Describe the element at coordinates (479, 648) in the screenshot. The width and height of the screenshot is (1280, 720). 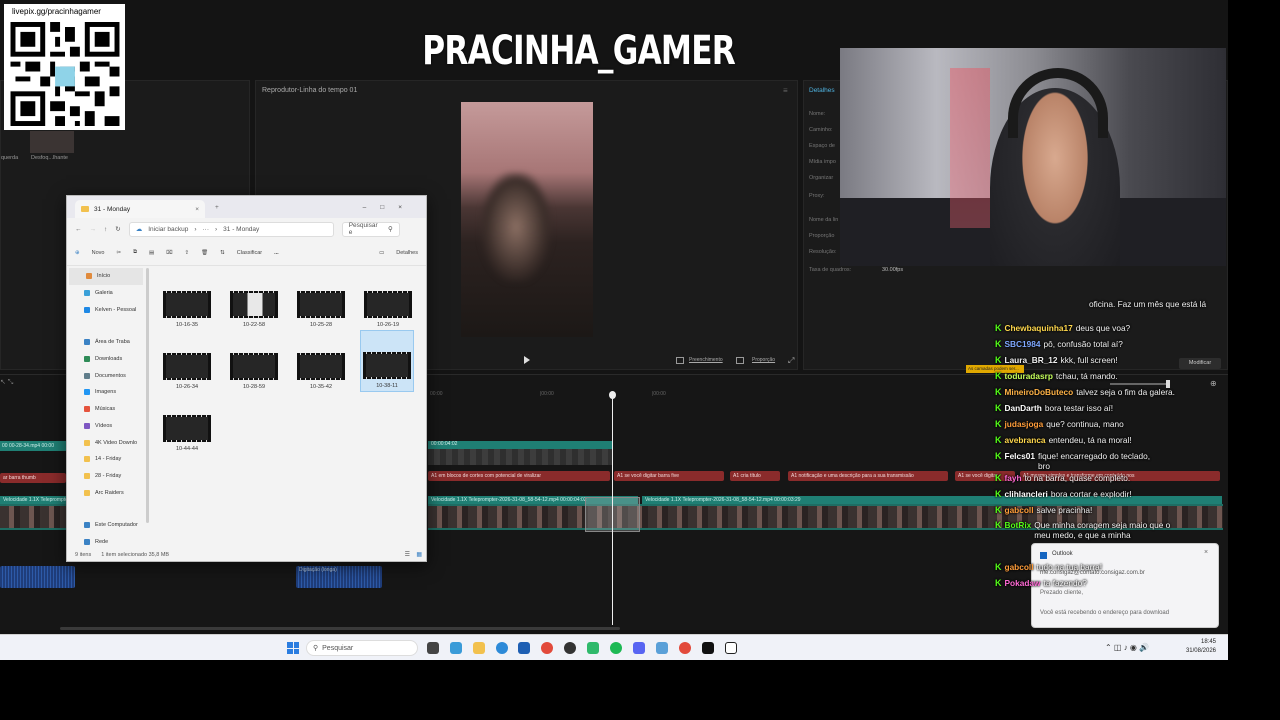
I see `file-explorer-icon` at that location.